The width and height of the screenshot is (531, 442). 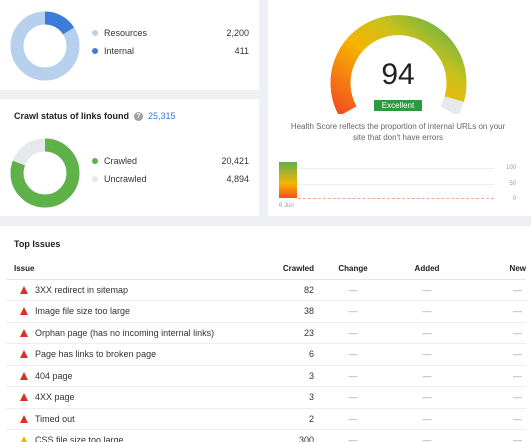 I want to click on legend-label: Resources, so click(x=126, y=33).